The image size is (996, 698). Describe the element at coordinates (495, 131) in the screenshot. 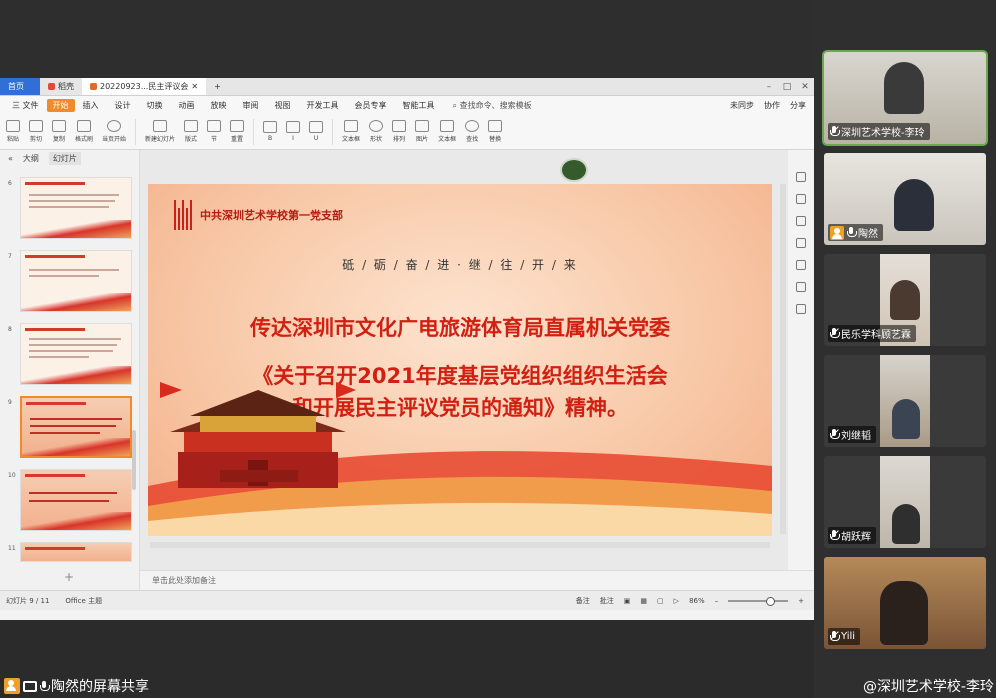

I see `replace-button: 替换` at that location.